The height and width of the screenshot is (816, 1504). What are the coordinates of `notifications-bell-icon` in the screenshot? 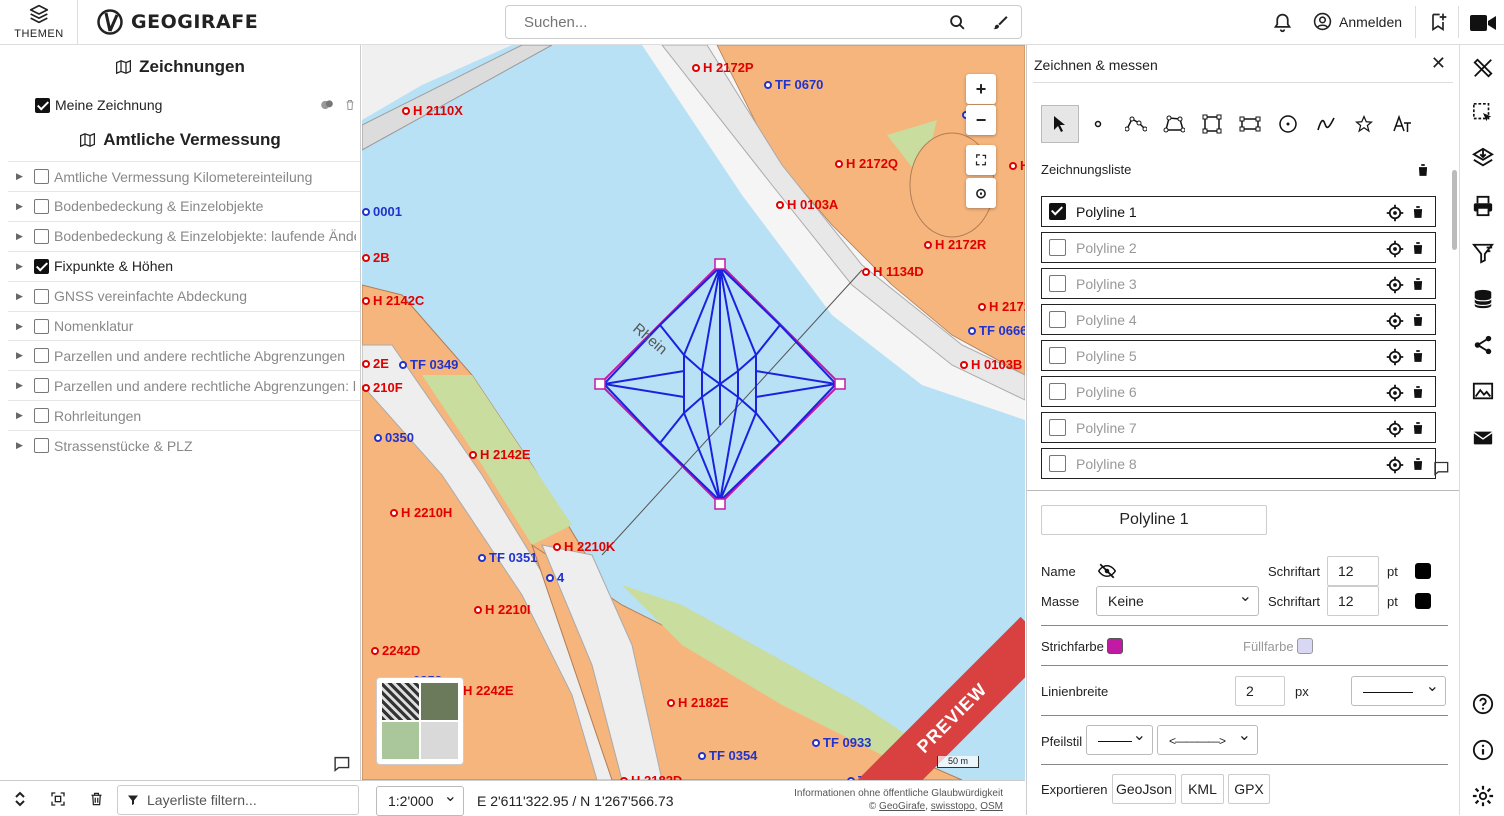 It's located at (1282, 22).